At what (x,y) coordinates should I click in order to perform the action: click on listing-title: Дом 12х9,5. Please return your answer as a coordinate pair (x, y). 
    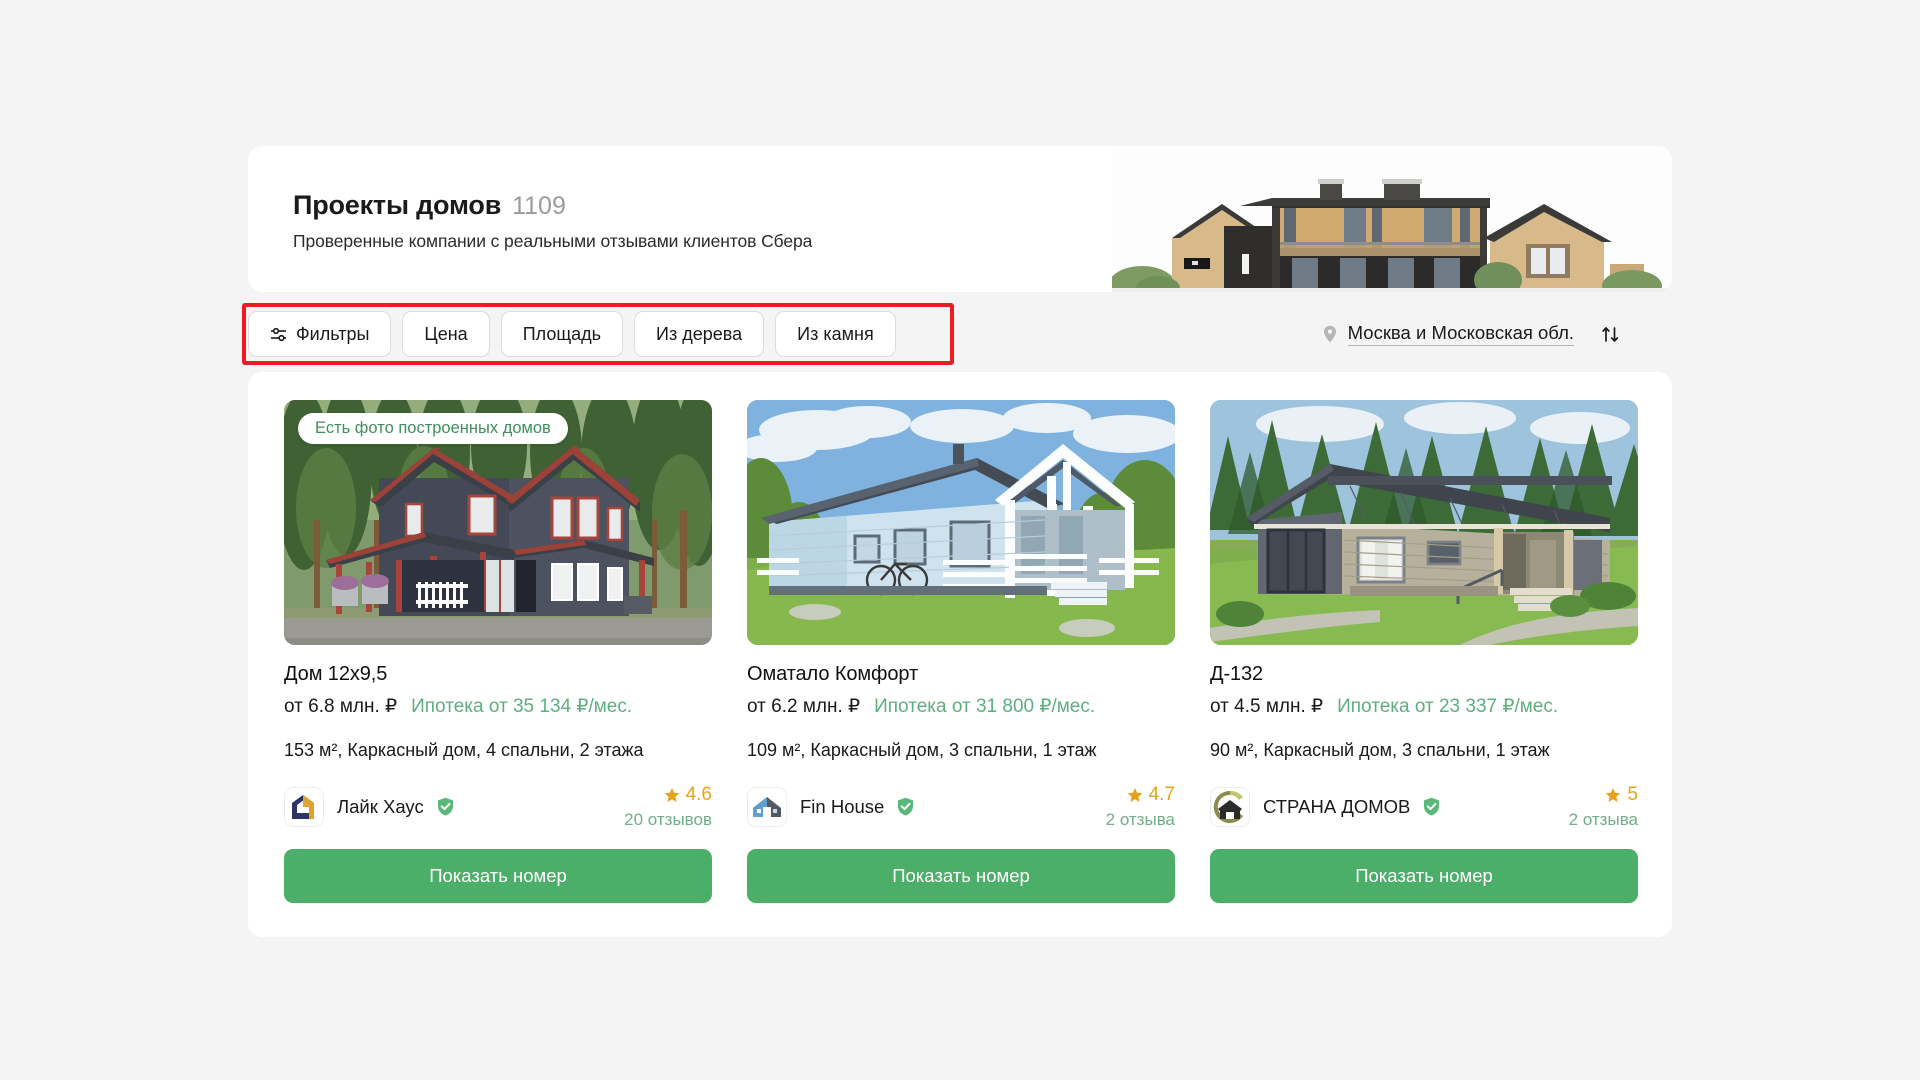
    Looking at the image, I should click on (336, 674).